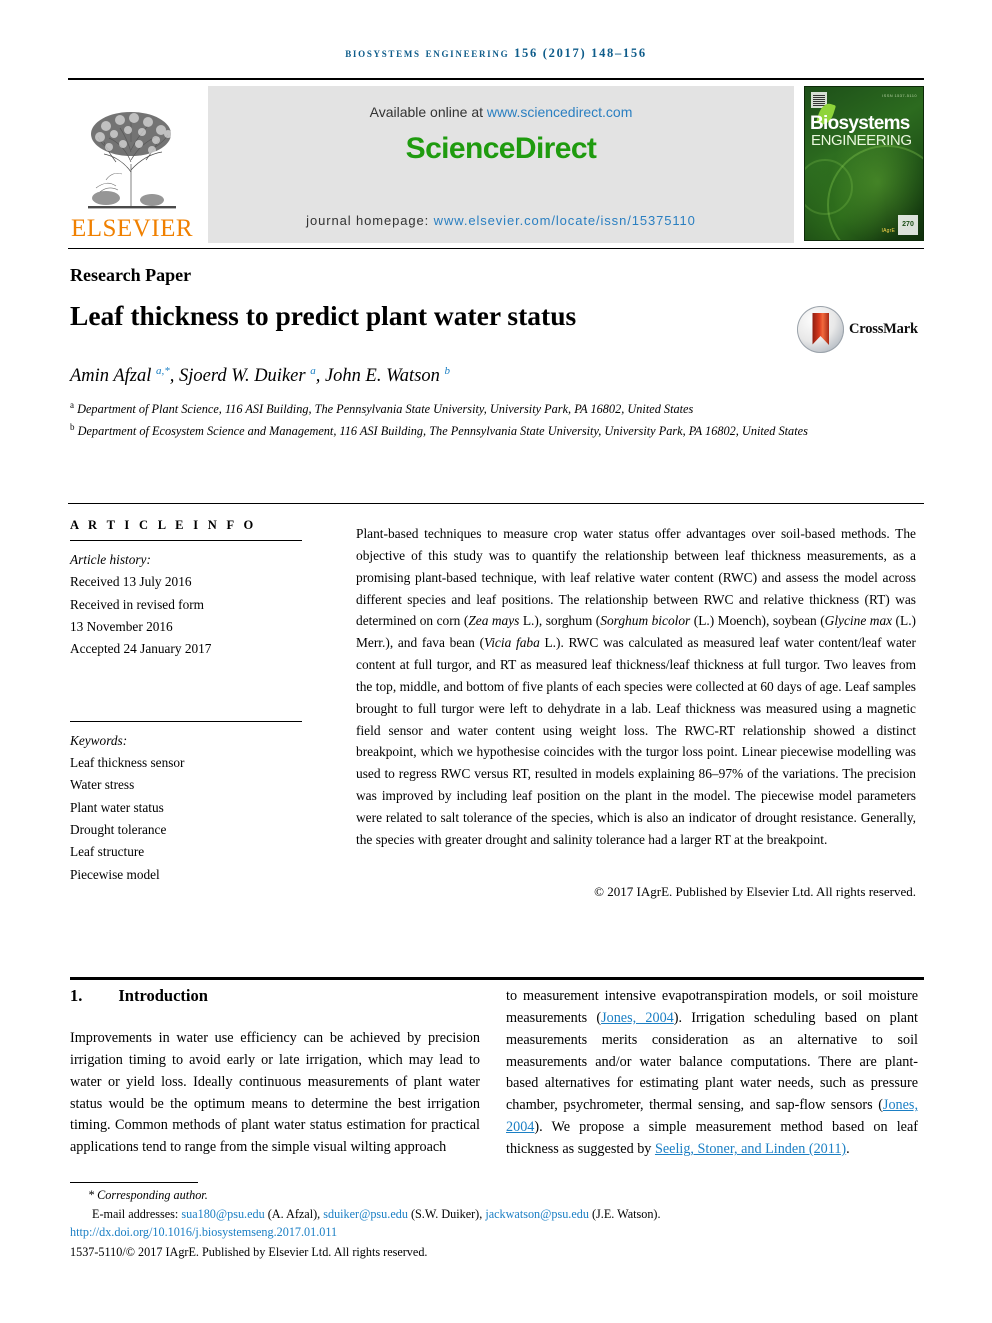 The image size is (992, 1323). Describe the element at coordinates (163, 525) in the screenshot. I see `article-info-heading: A R T I C L E I N F O` at that location.